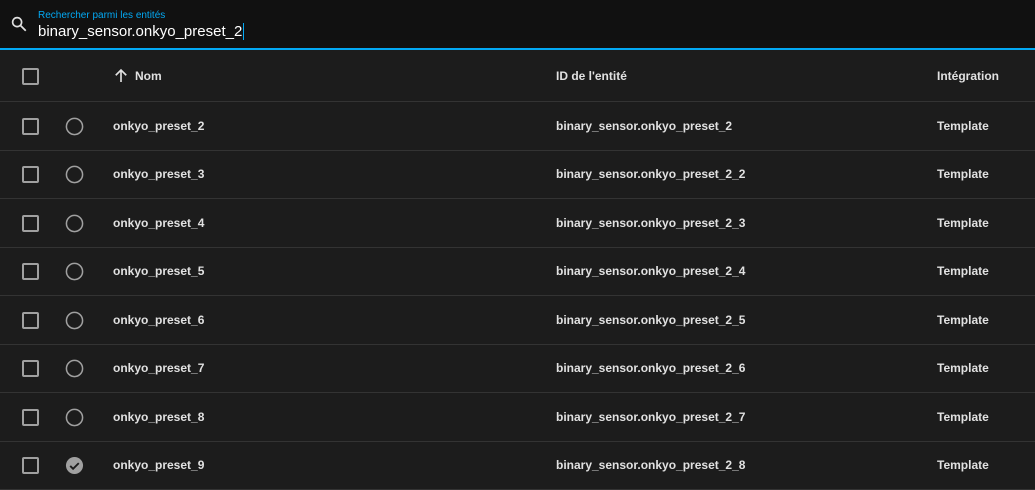  What do you see at coordinates (30, 76) in the screenshot?
I see `select-all-checkbox` at bounding box center [30, 76].